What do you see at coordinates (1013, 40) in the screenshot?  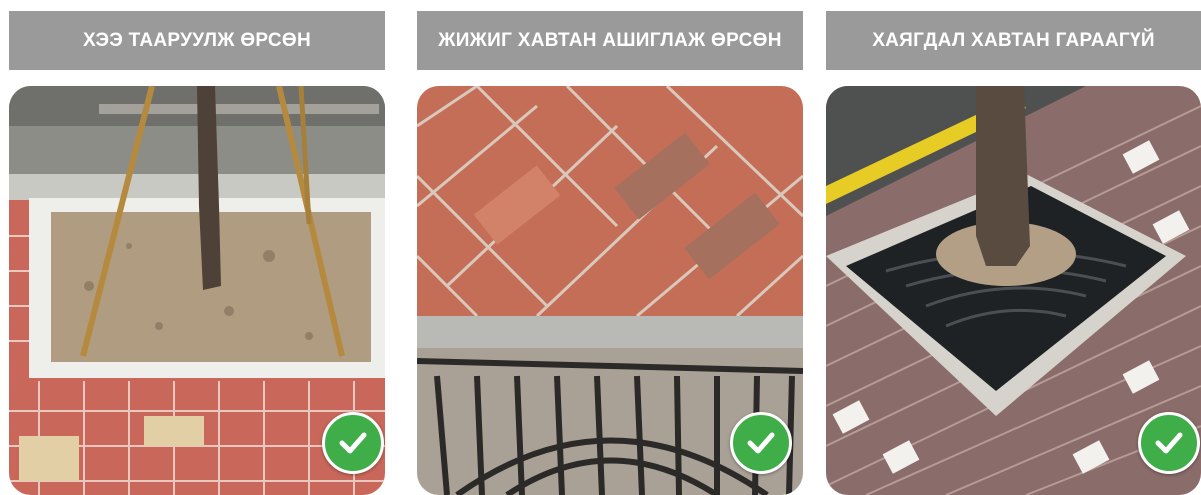 I see `panel-title: ХАЯГДАЛ ХАВТАН ГАРААГҮЙ` at bounding box center [1013, 40].